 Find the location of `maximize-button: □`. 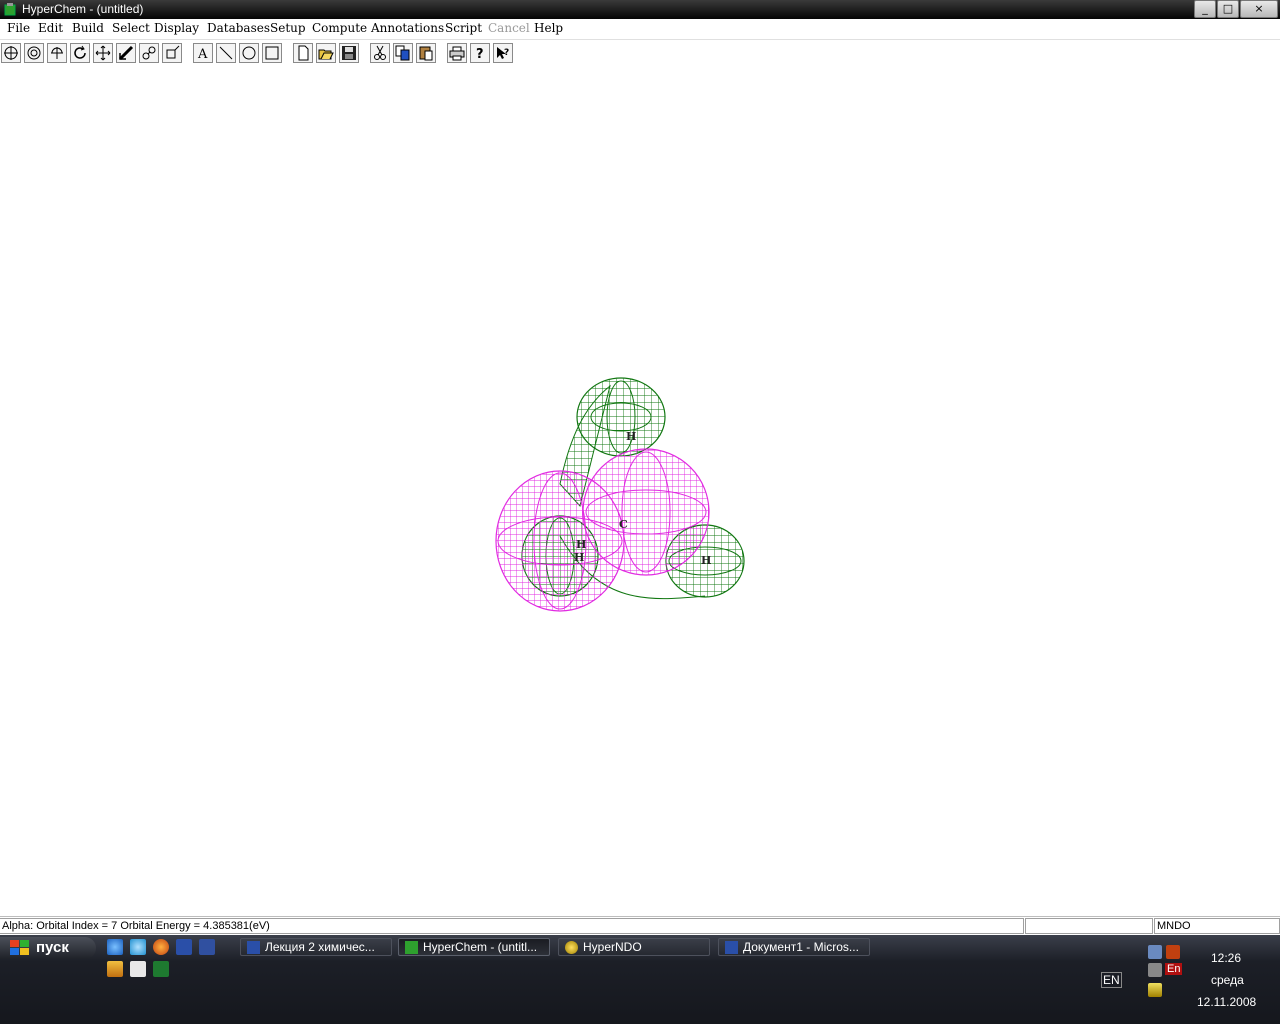

maximize-button: □ is located at coordinates (1228, 9).